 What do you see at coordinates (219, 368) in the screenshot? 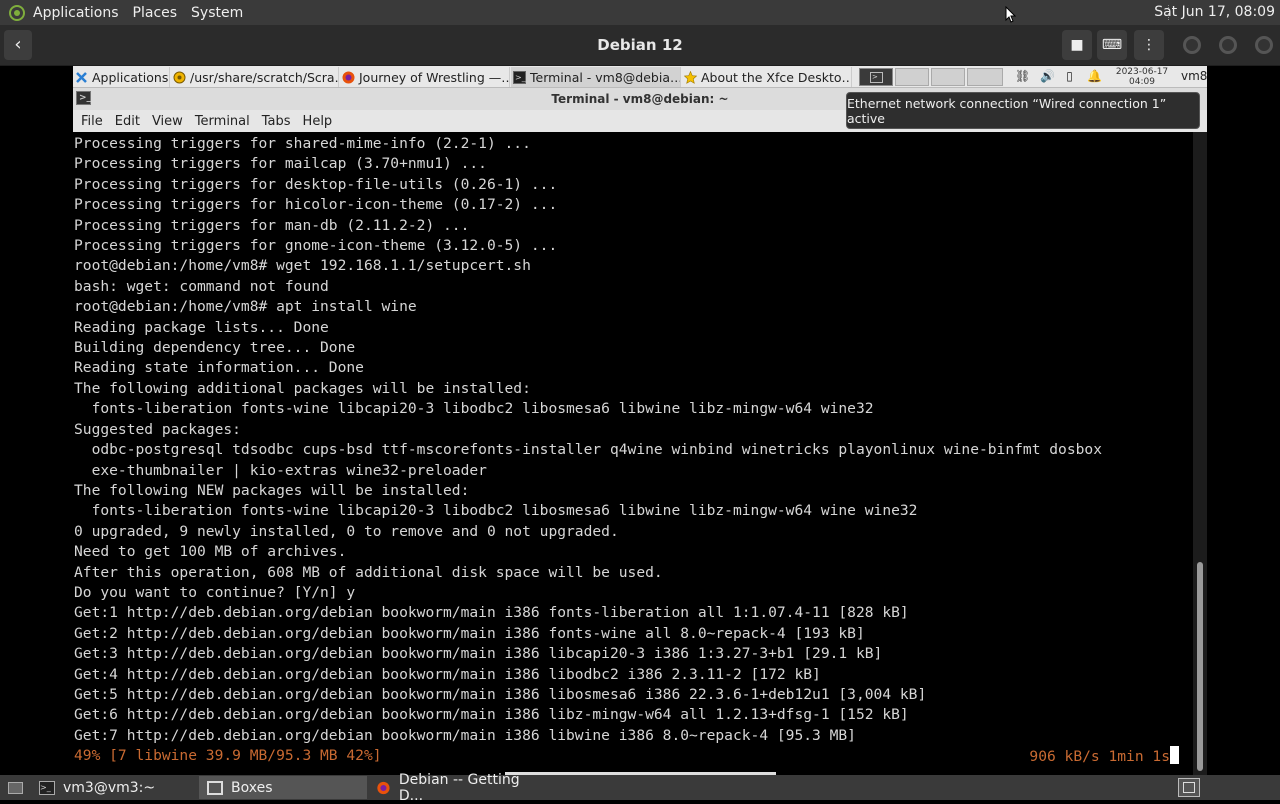
I see `terminal-line: Reading state information... Done` at bounding box center [219, 368].